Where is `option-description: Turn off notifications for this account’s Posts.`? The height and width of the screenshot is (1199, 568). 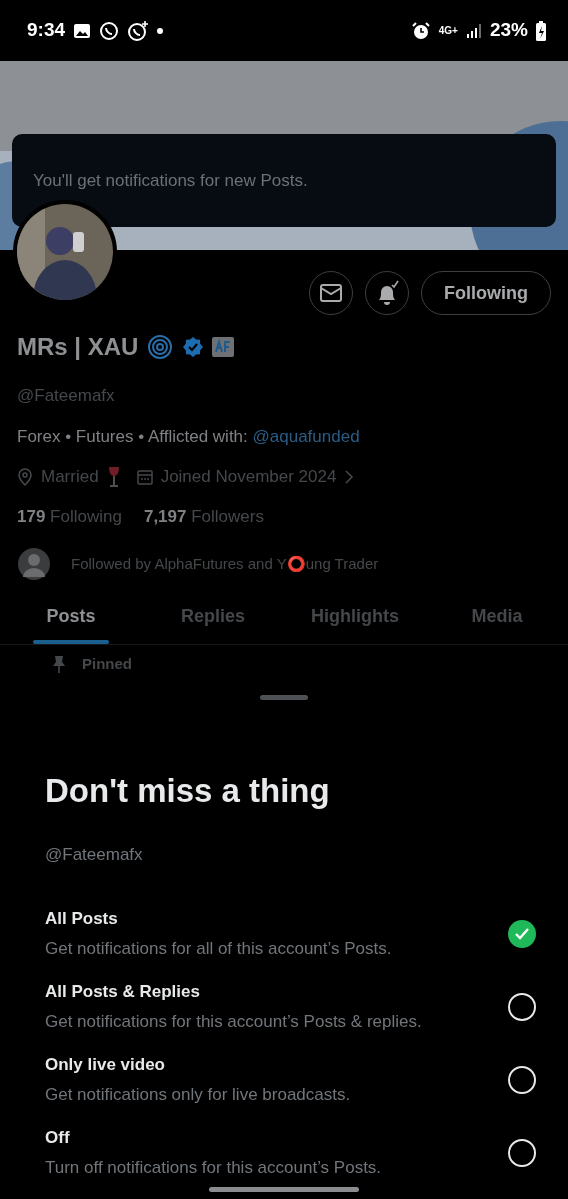
option-description: Turn off notifications for this account’s Posts. is located at coordinates (214, 1167).